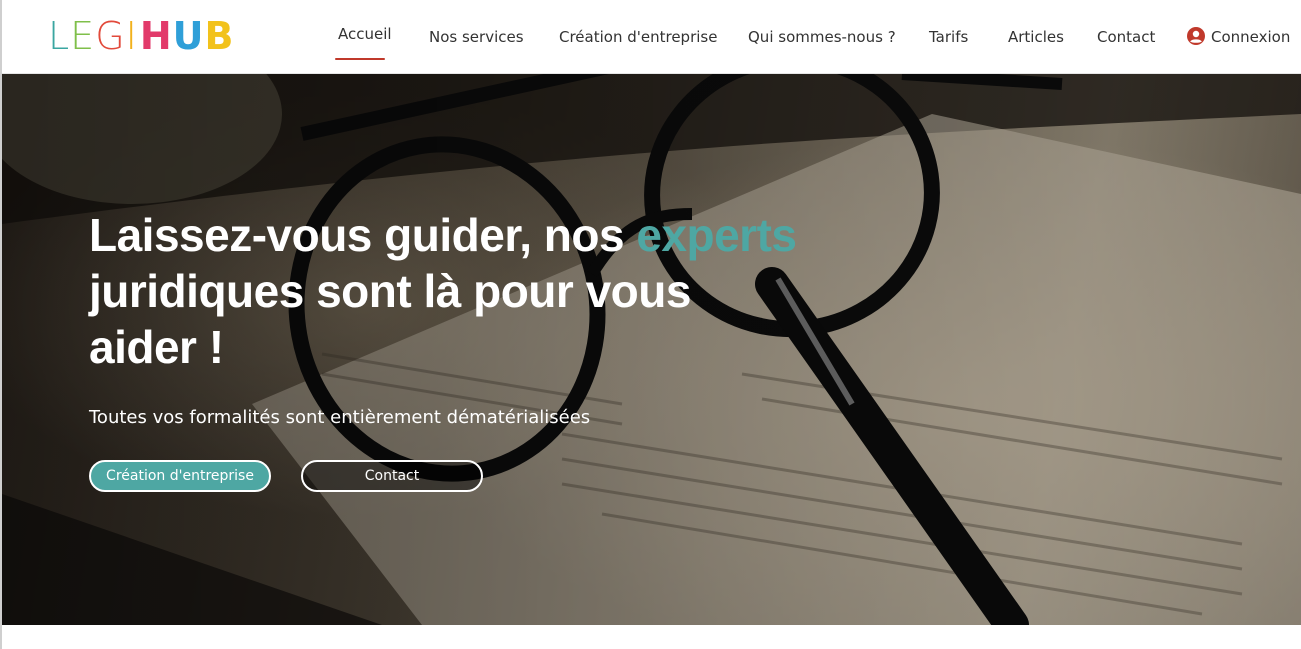 This screenshot has width=1301, height=649. I want to click on logo-text-legi: LEGI, so click(93, 36).